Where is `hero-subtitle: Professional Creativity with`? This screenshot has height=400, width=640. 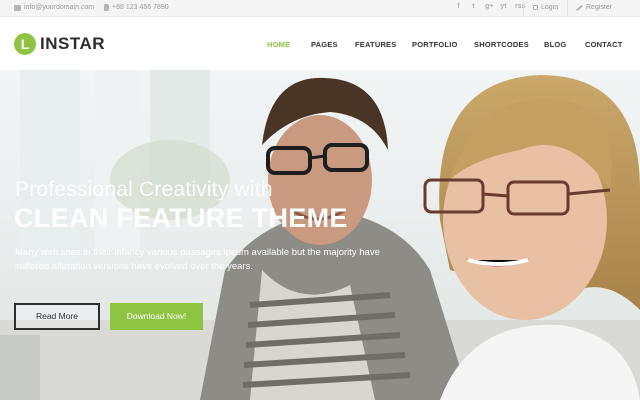
hero-subtitle: Professional Creativity with is located at coordinates (144, 189).